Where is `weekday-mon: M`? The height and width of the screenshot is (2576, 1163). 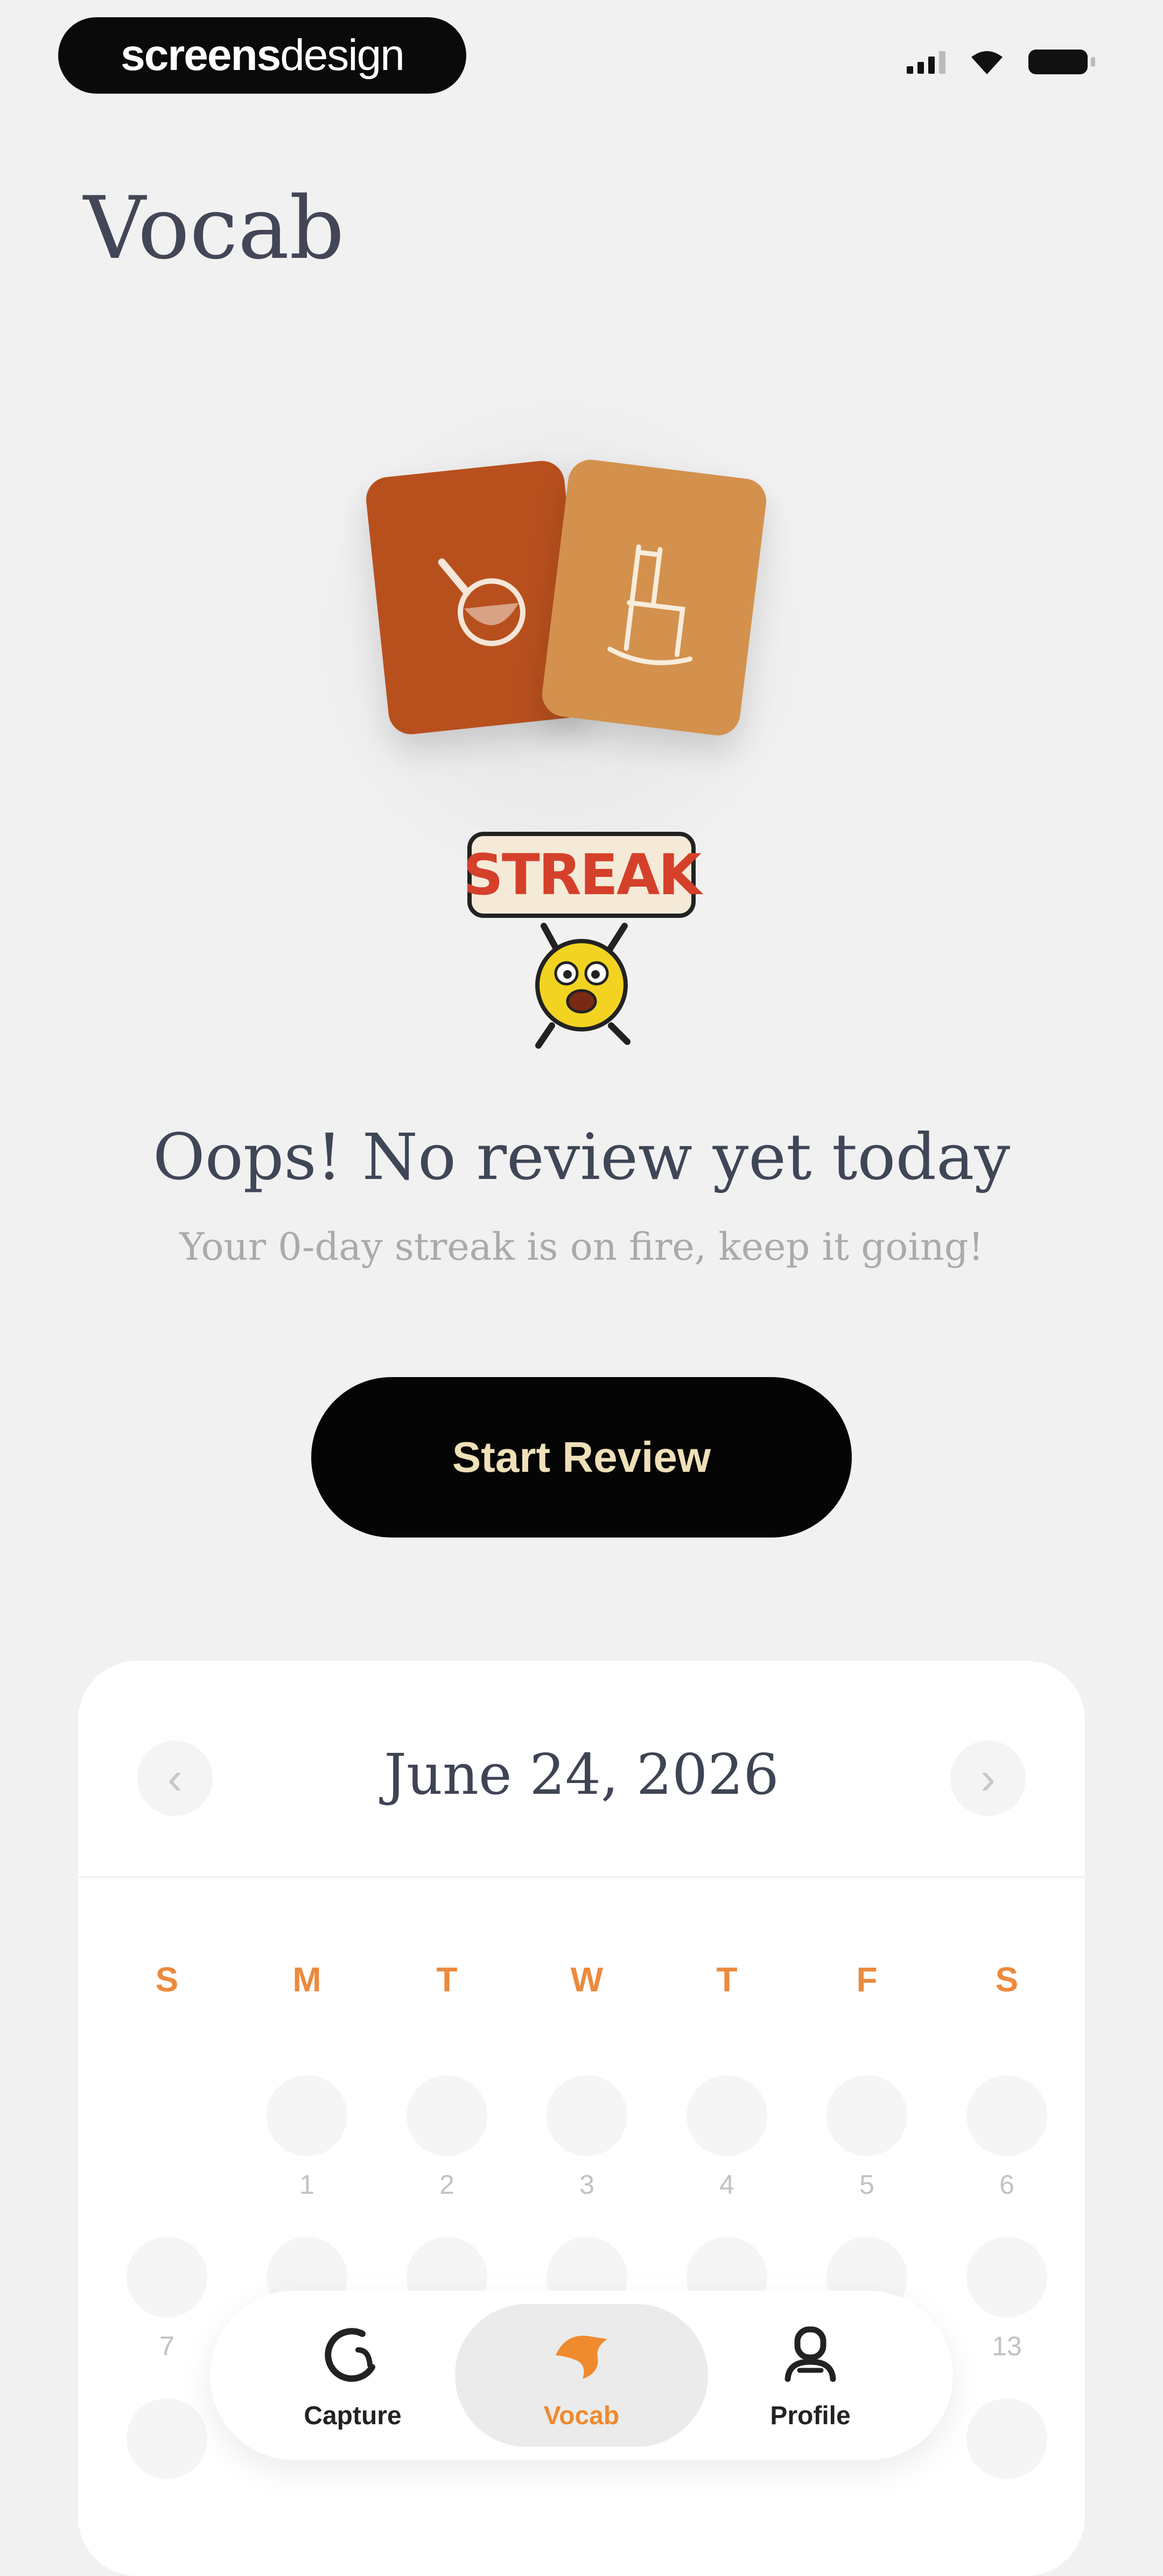
weekday-mon: M is located at coordinates (306, 1979).